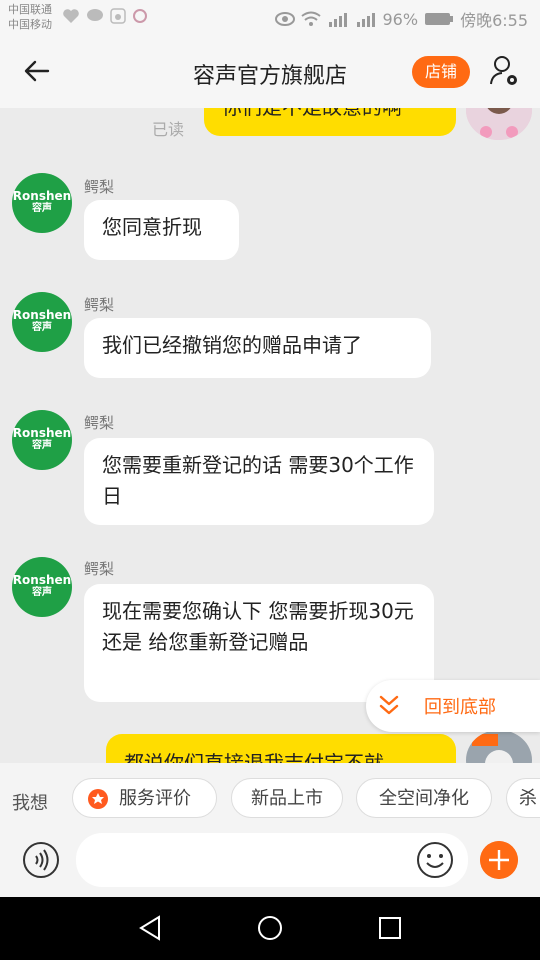  I want to click on message-bubble: 您同意折现, so click(161, 230).